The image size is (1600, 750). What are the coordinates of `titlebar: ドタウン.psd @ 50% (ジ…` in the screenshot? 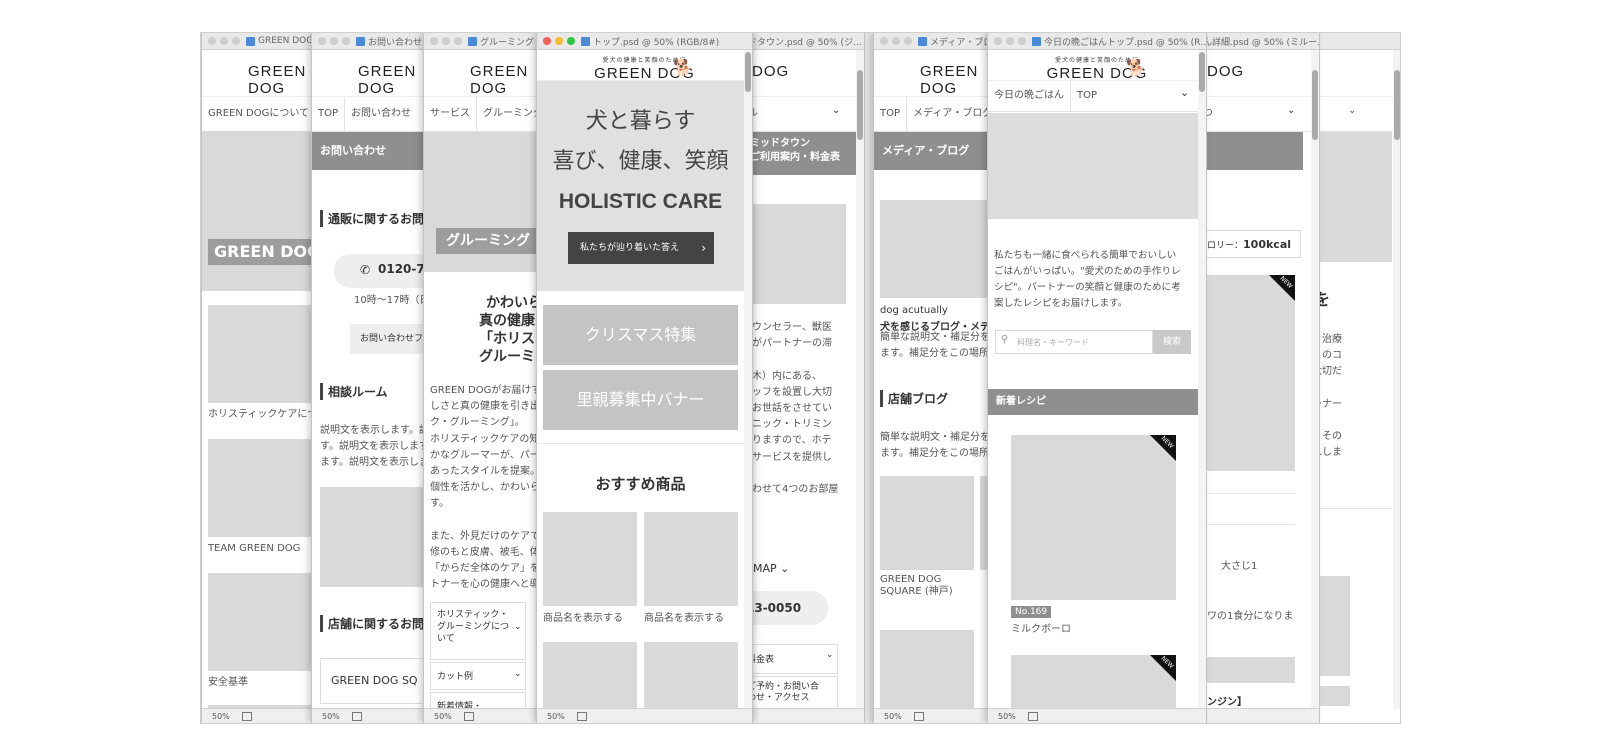 It's located at (803, 41).